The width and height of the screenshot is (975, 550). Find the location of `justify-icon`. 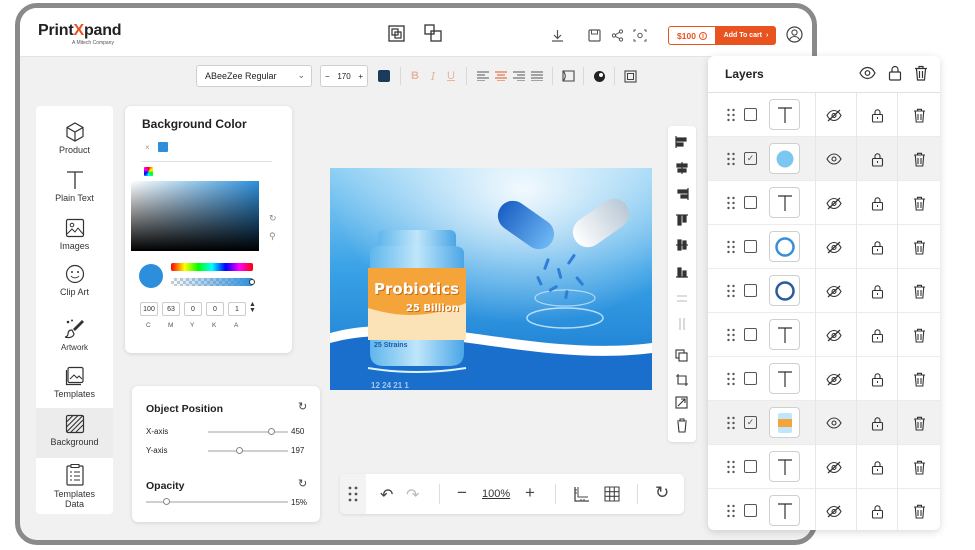

justify-icon is located at coordinates (537, 76).